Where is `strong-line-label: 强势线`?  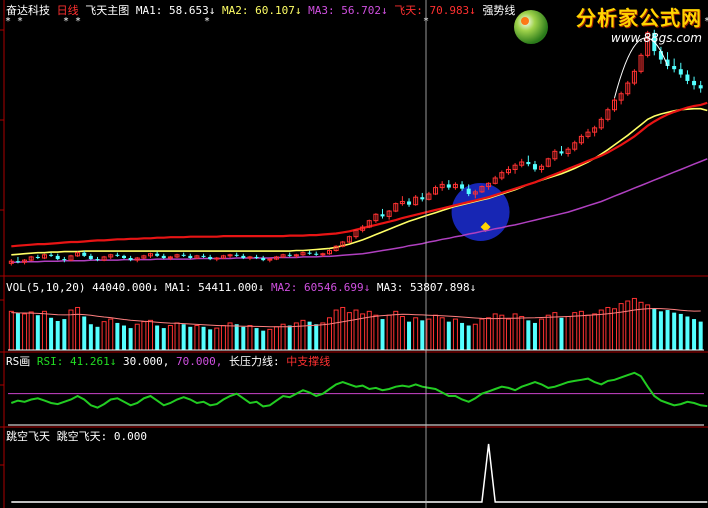
strong-line-label: 强势线 is located at coordinates (499, 10).